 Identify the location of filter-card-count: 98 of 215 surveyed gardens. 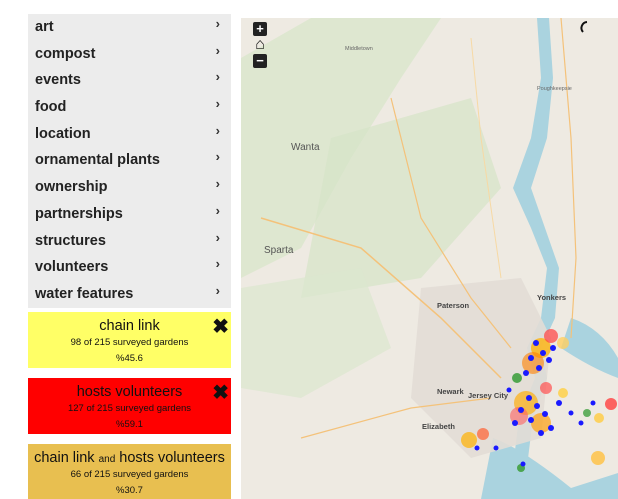
(129, 342).